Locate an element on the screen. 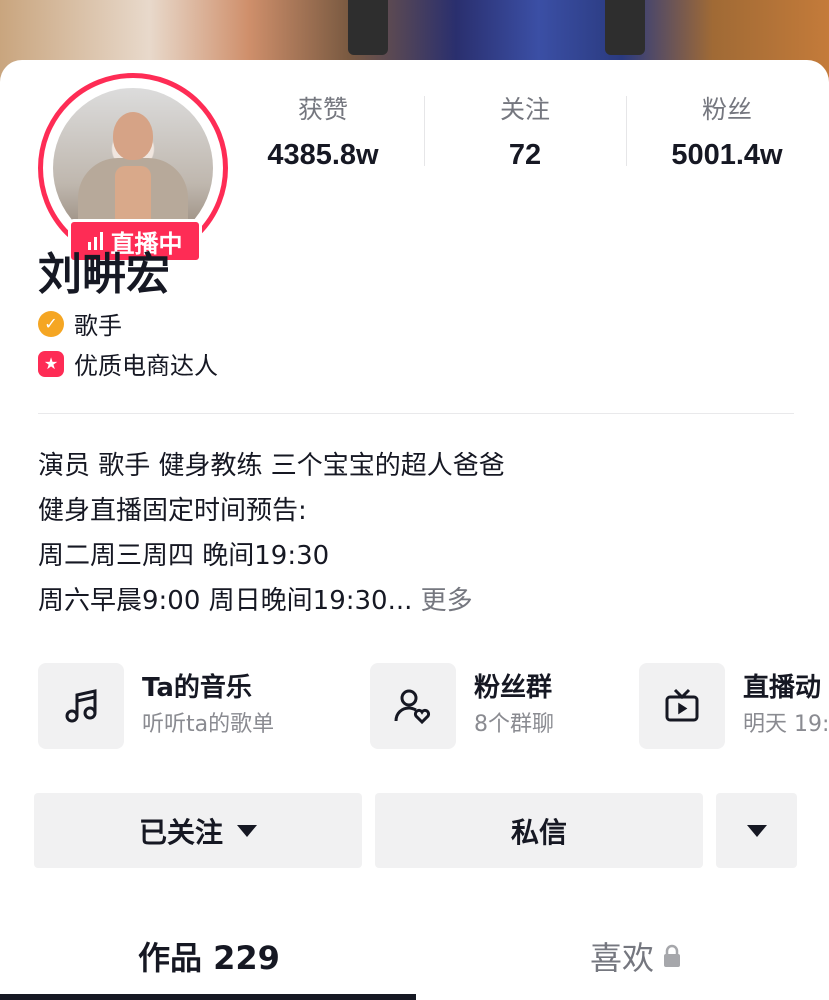 This screenshot has height=1000, width=829. bio-line: 演员 歌手 健身教练 三个宝宝的超人爸爸 is located at coordinates (271, 466).